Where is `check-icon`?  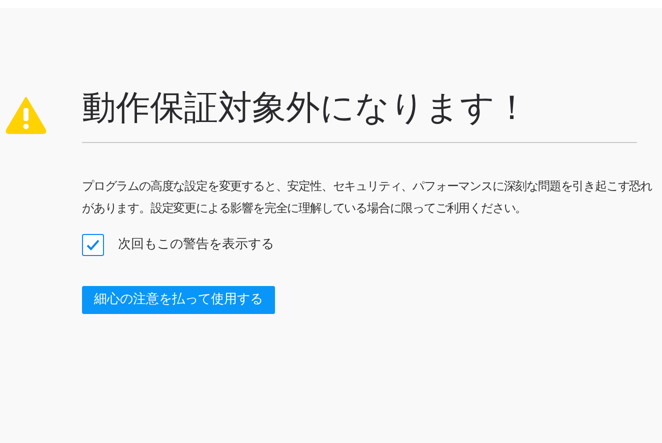 check-icon is located at coordinates (93, 245).